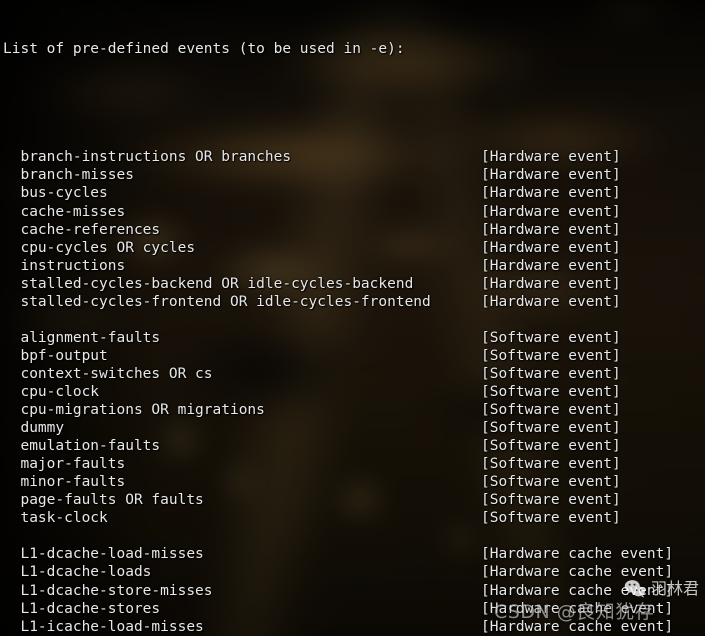 Image resolution: width=705 pixels, height=636 pixels. Describe the element at coordinates (77, 572) in the screenshot. I see `event-name: L1-dcache-loads` at that location.